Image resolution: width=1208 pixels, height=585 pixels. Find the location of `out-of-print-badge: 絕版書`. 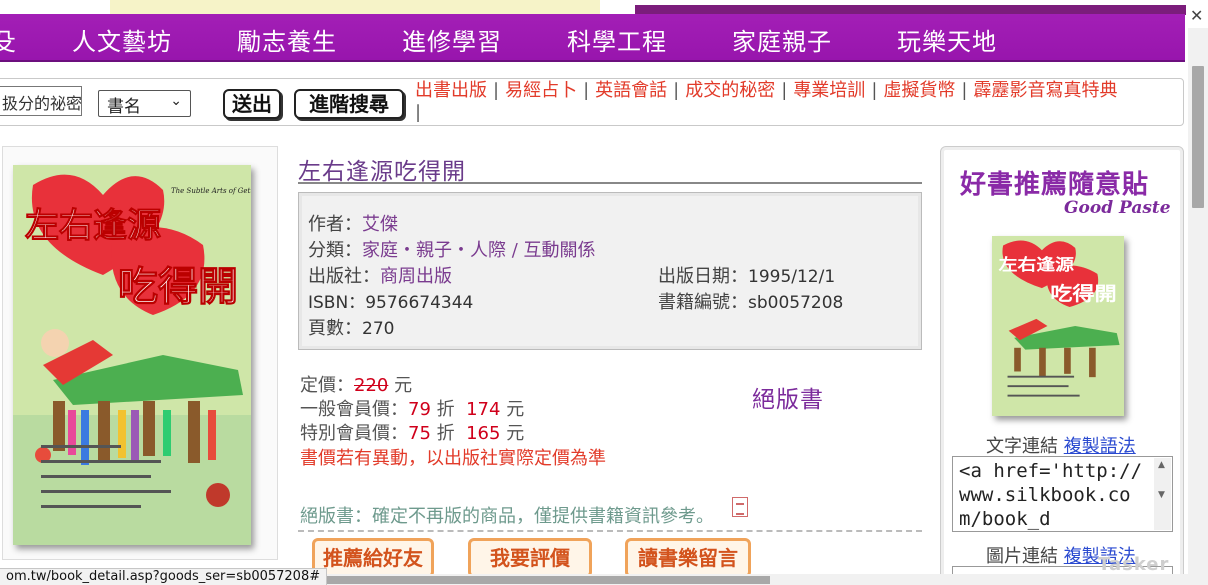

out-of-print-badge: 絕版書 is located at coordinates (788, 400).